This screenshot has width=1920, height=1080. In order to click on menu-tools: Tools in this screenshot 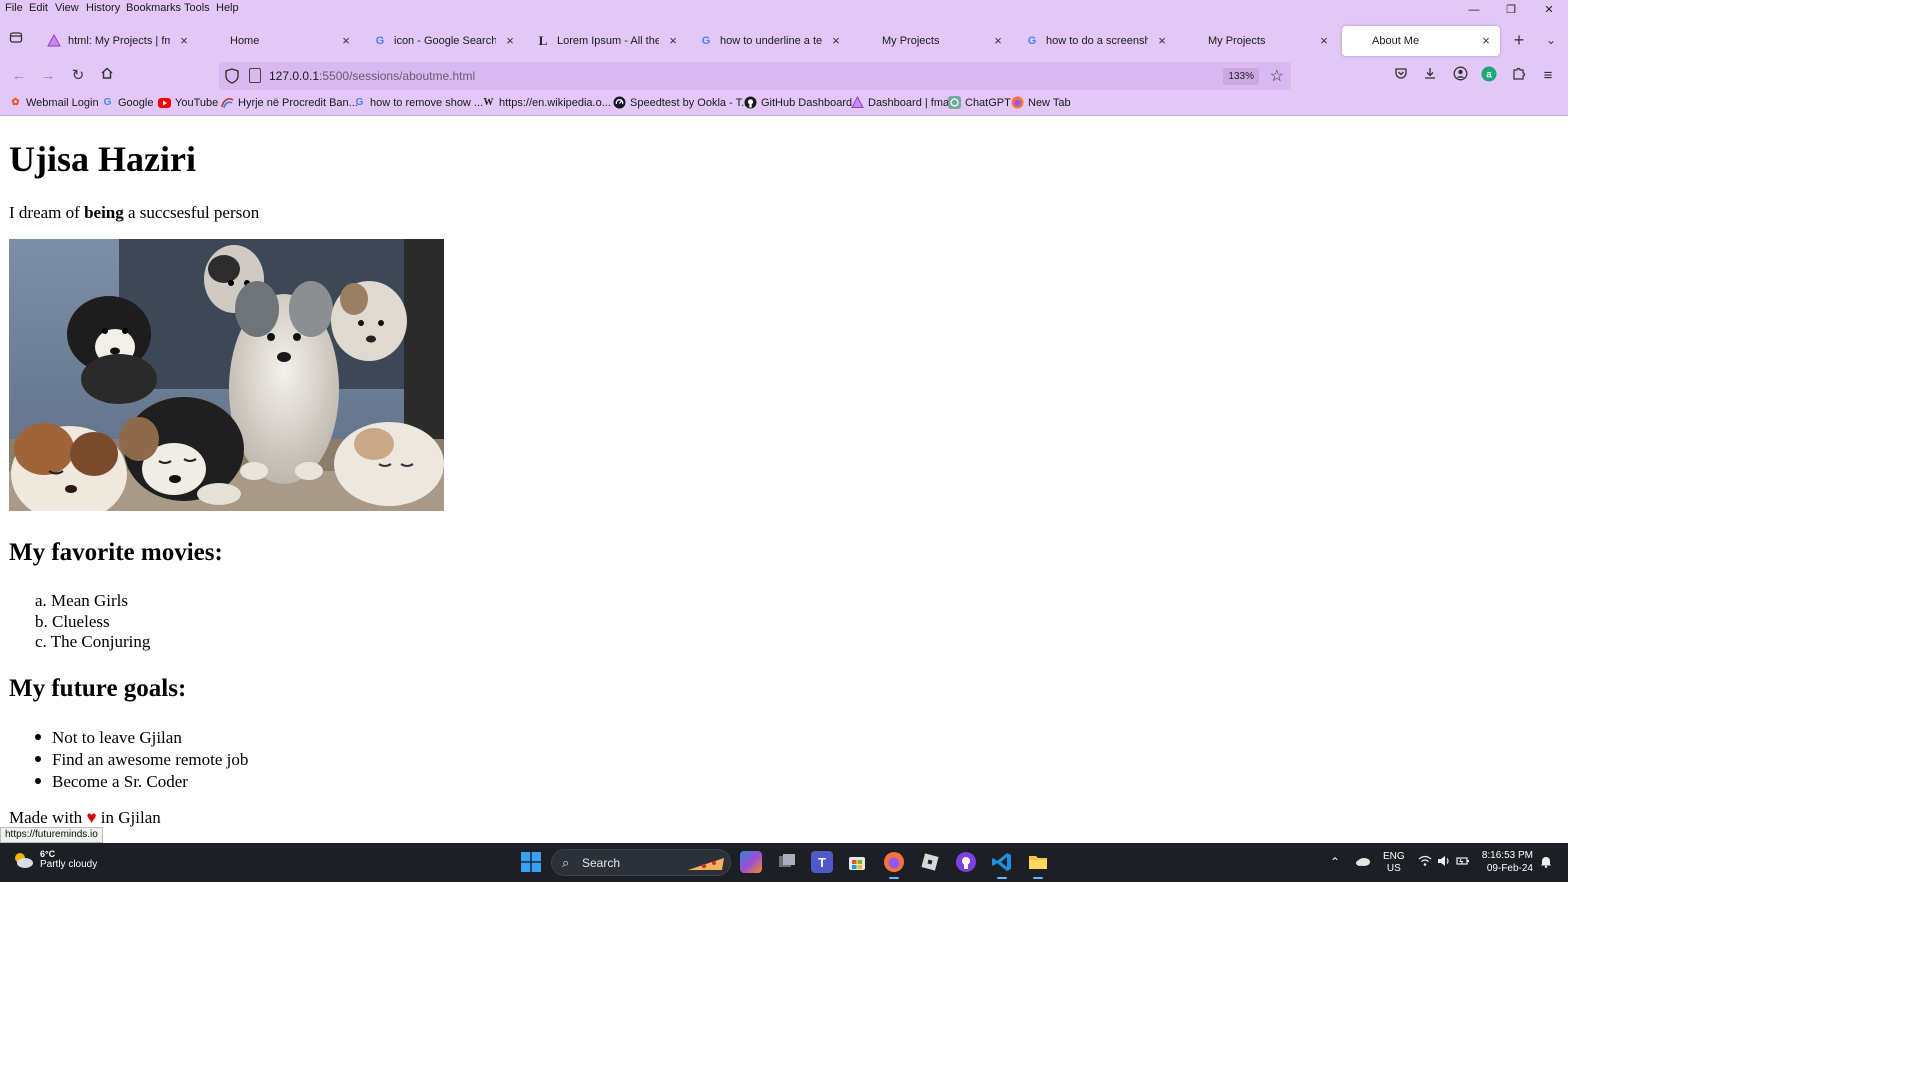, I will do `click(197, 8)`.